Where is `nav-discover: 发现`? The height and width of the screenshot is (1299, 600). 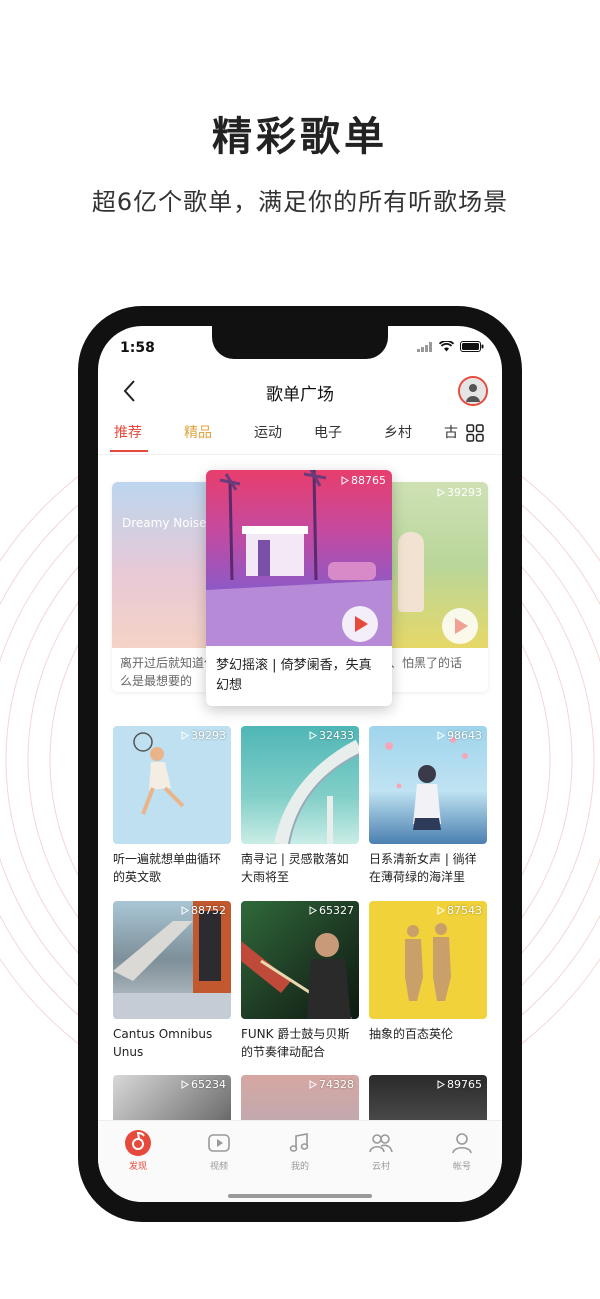
nav-discover: 发现 is located at coordinates (138, 1150).